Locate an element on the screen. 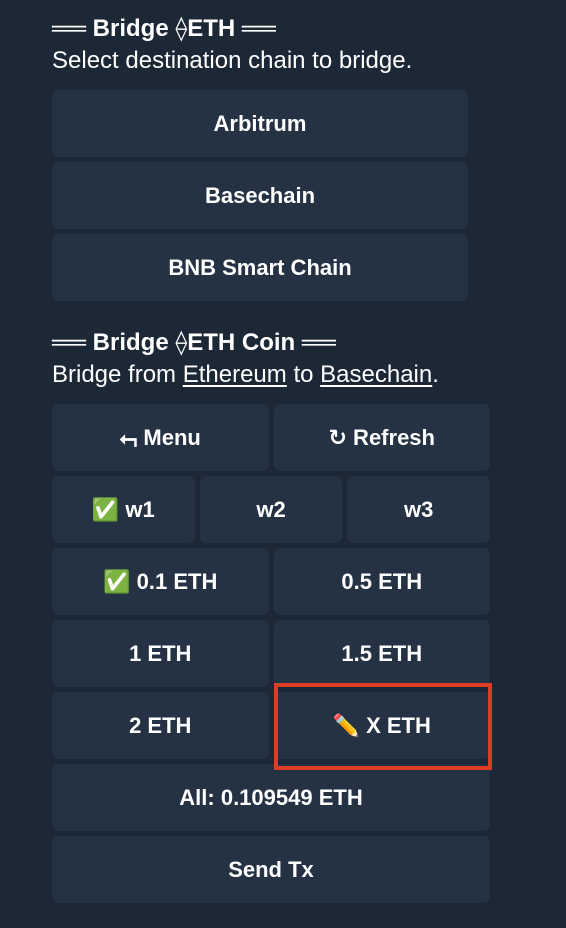 The height and width of the screenshot is (928, 566). chain-button-basechain: Basechain is located at coordinates (260, 195).